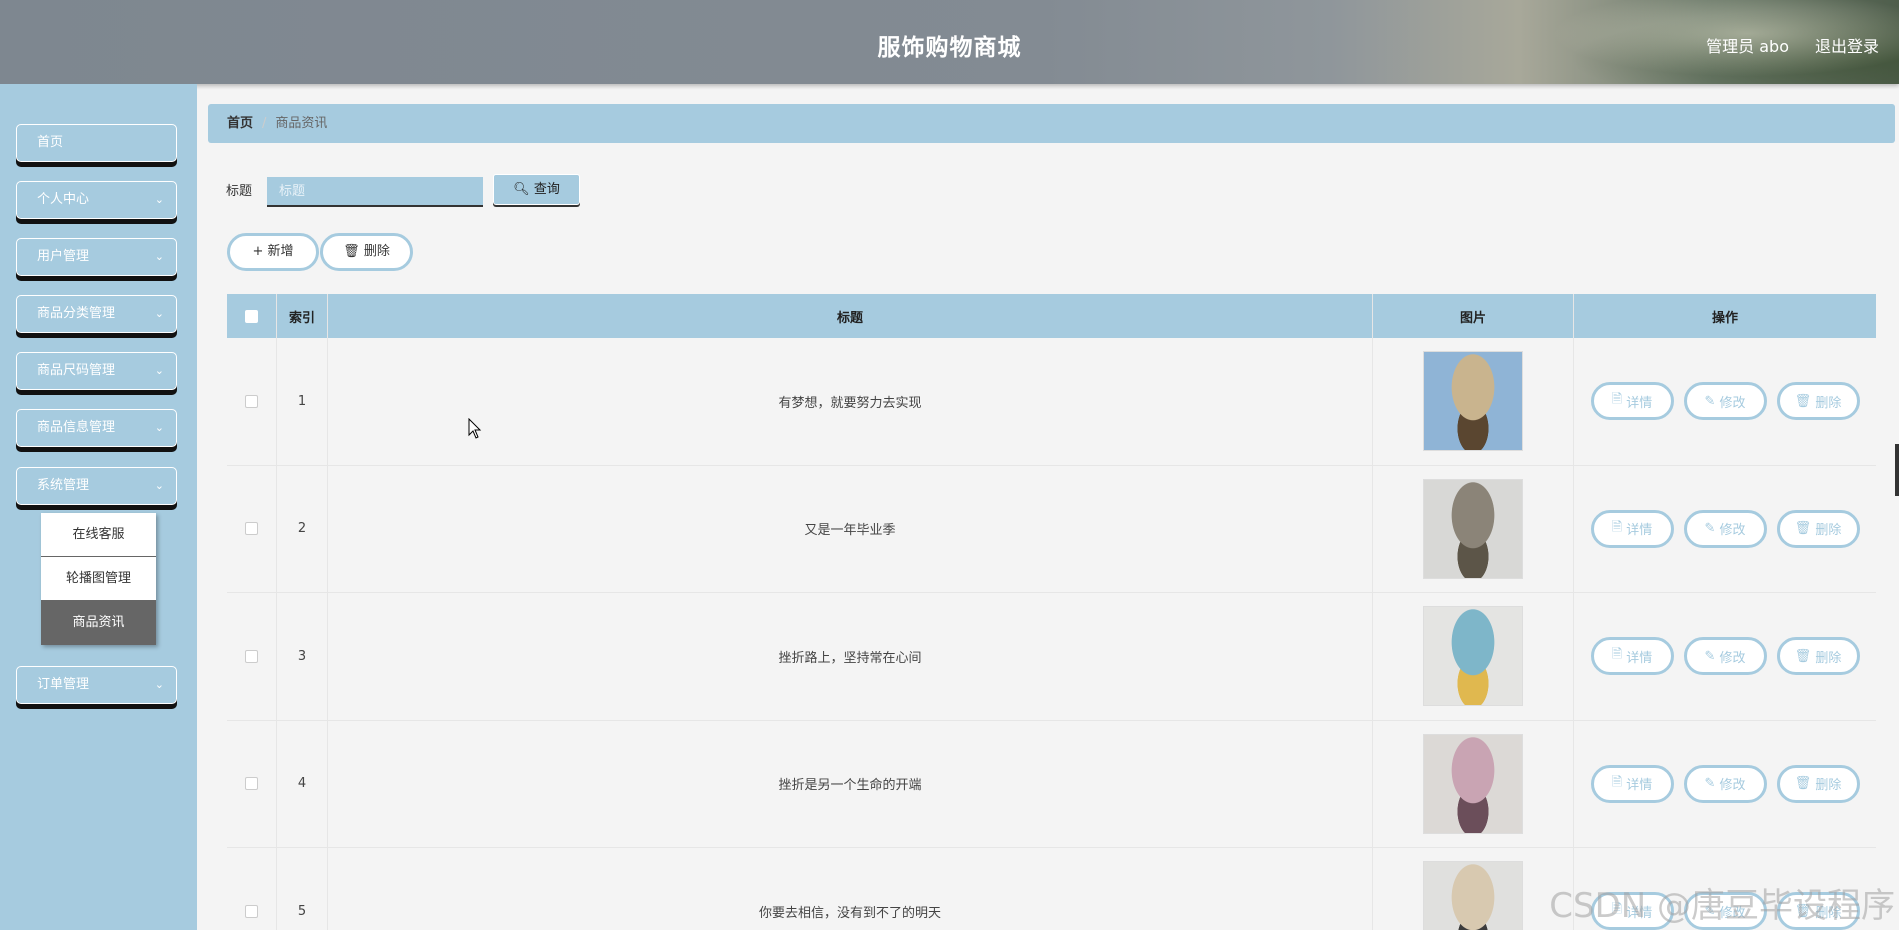  What do you see at coordinates (63, 256) in the screenshot?
I see `sidebar-item-label: 用户管理` at bounding box center [63, 256].